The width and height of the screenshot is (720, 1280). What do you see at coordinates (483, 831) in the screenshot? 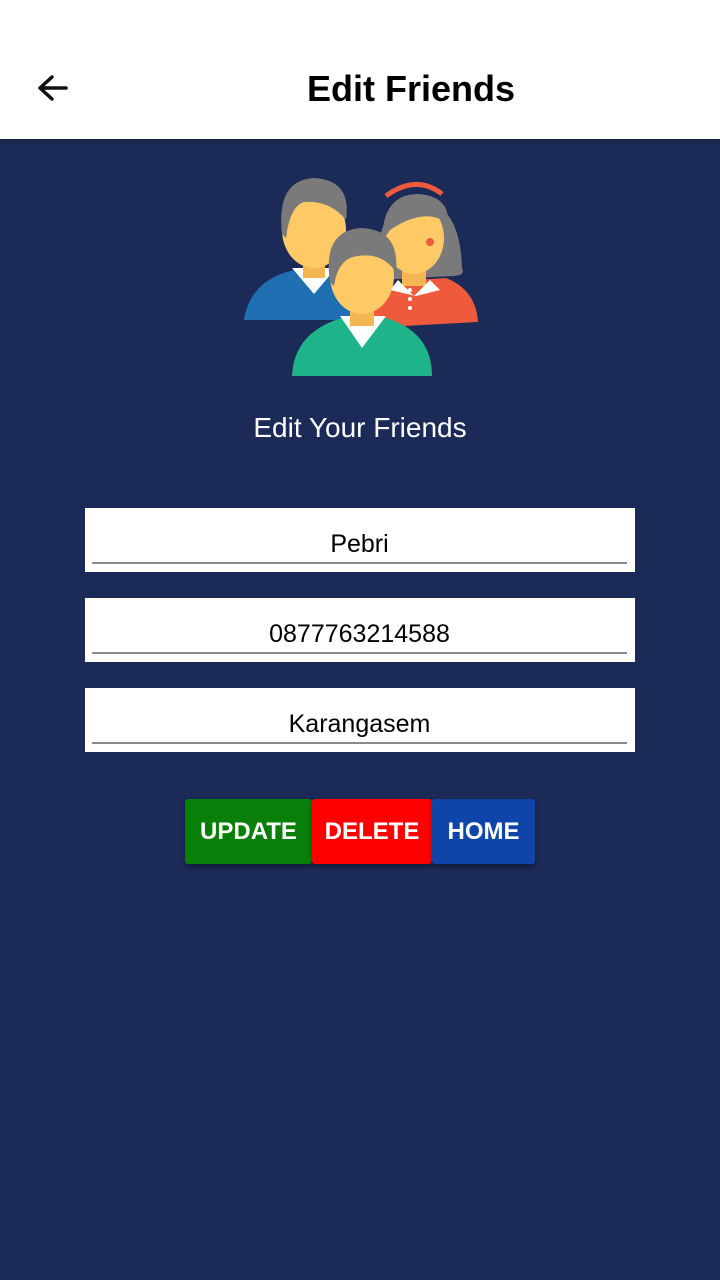
I see `home-button: HOME` at bounding box center [483, 831].